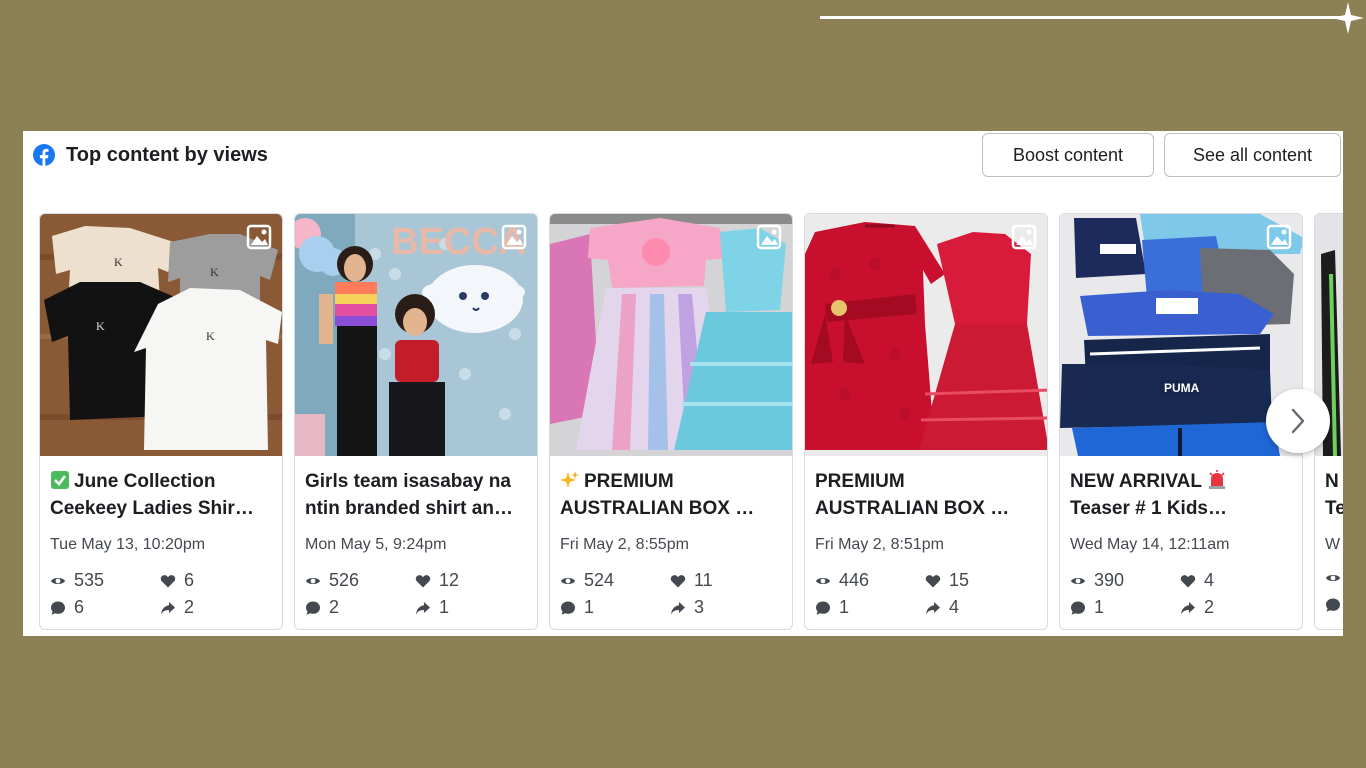 The height and width of the screenshot is (768, 1366). I want to click on post-title: N Te, so click(1334, 495).